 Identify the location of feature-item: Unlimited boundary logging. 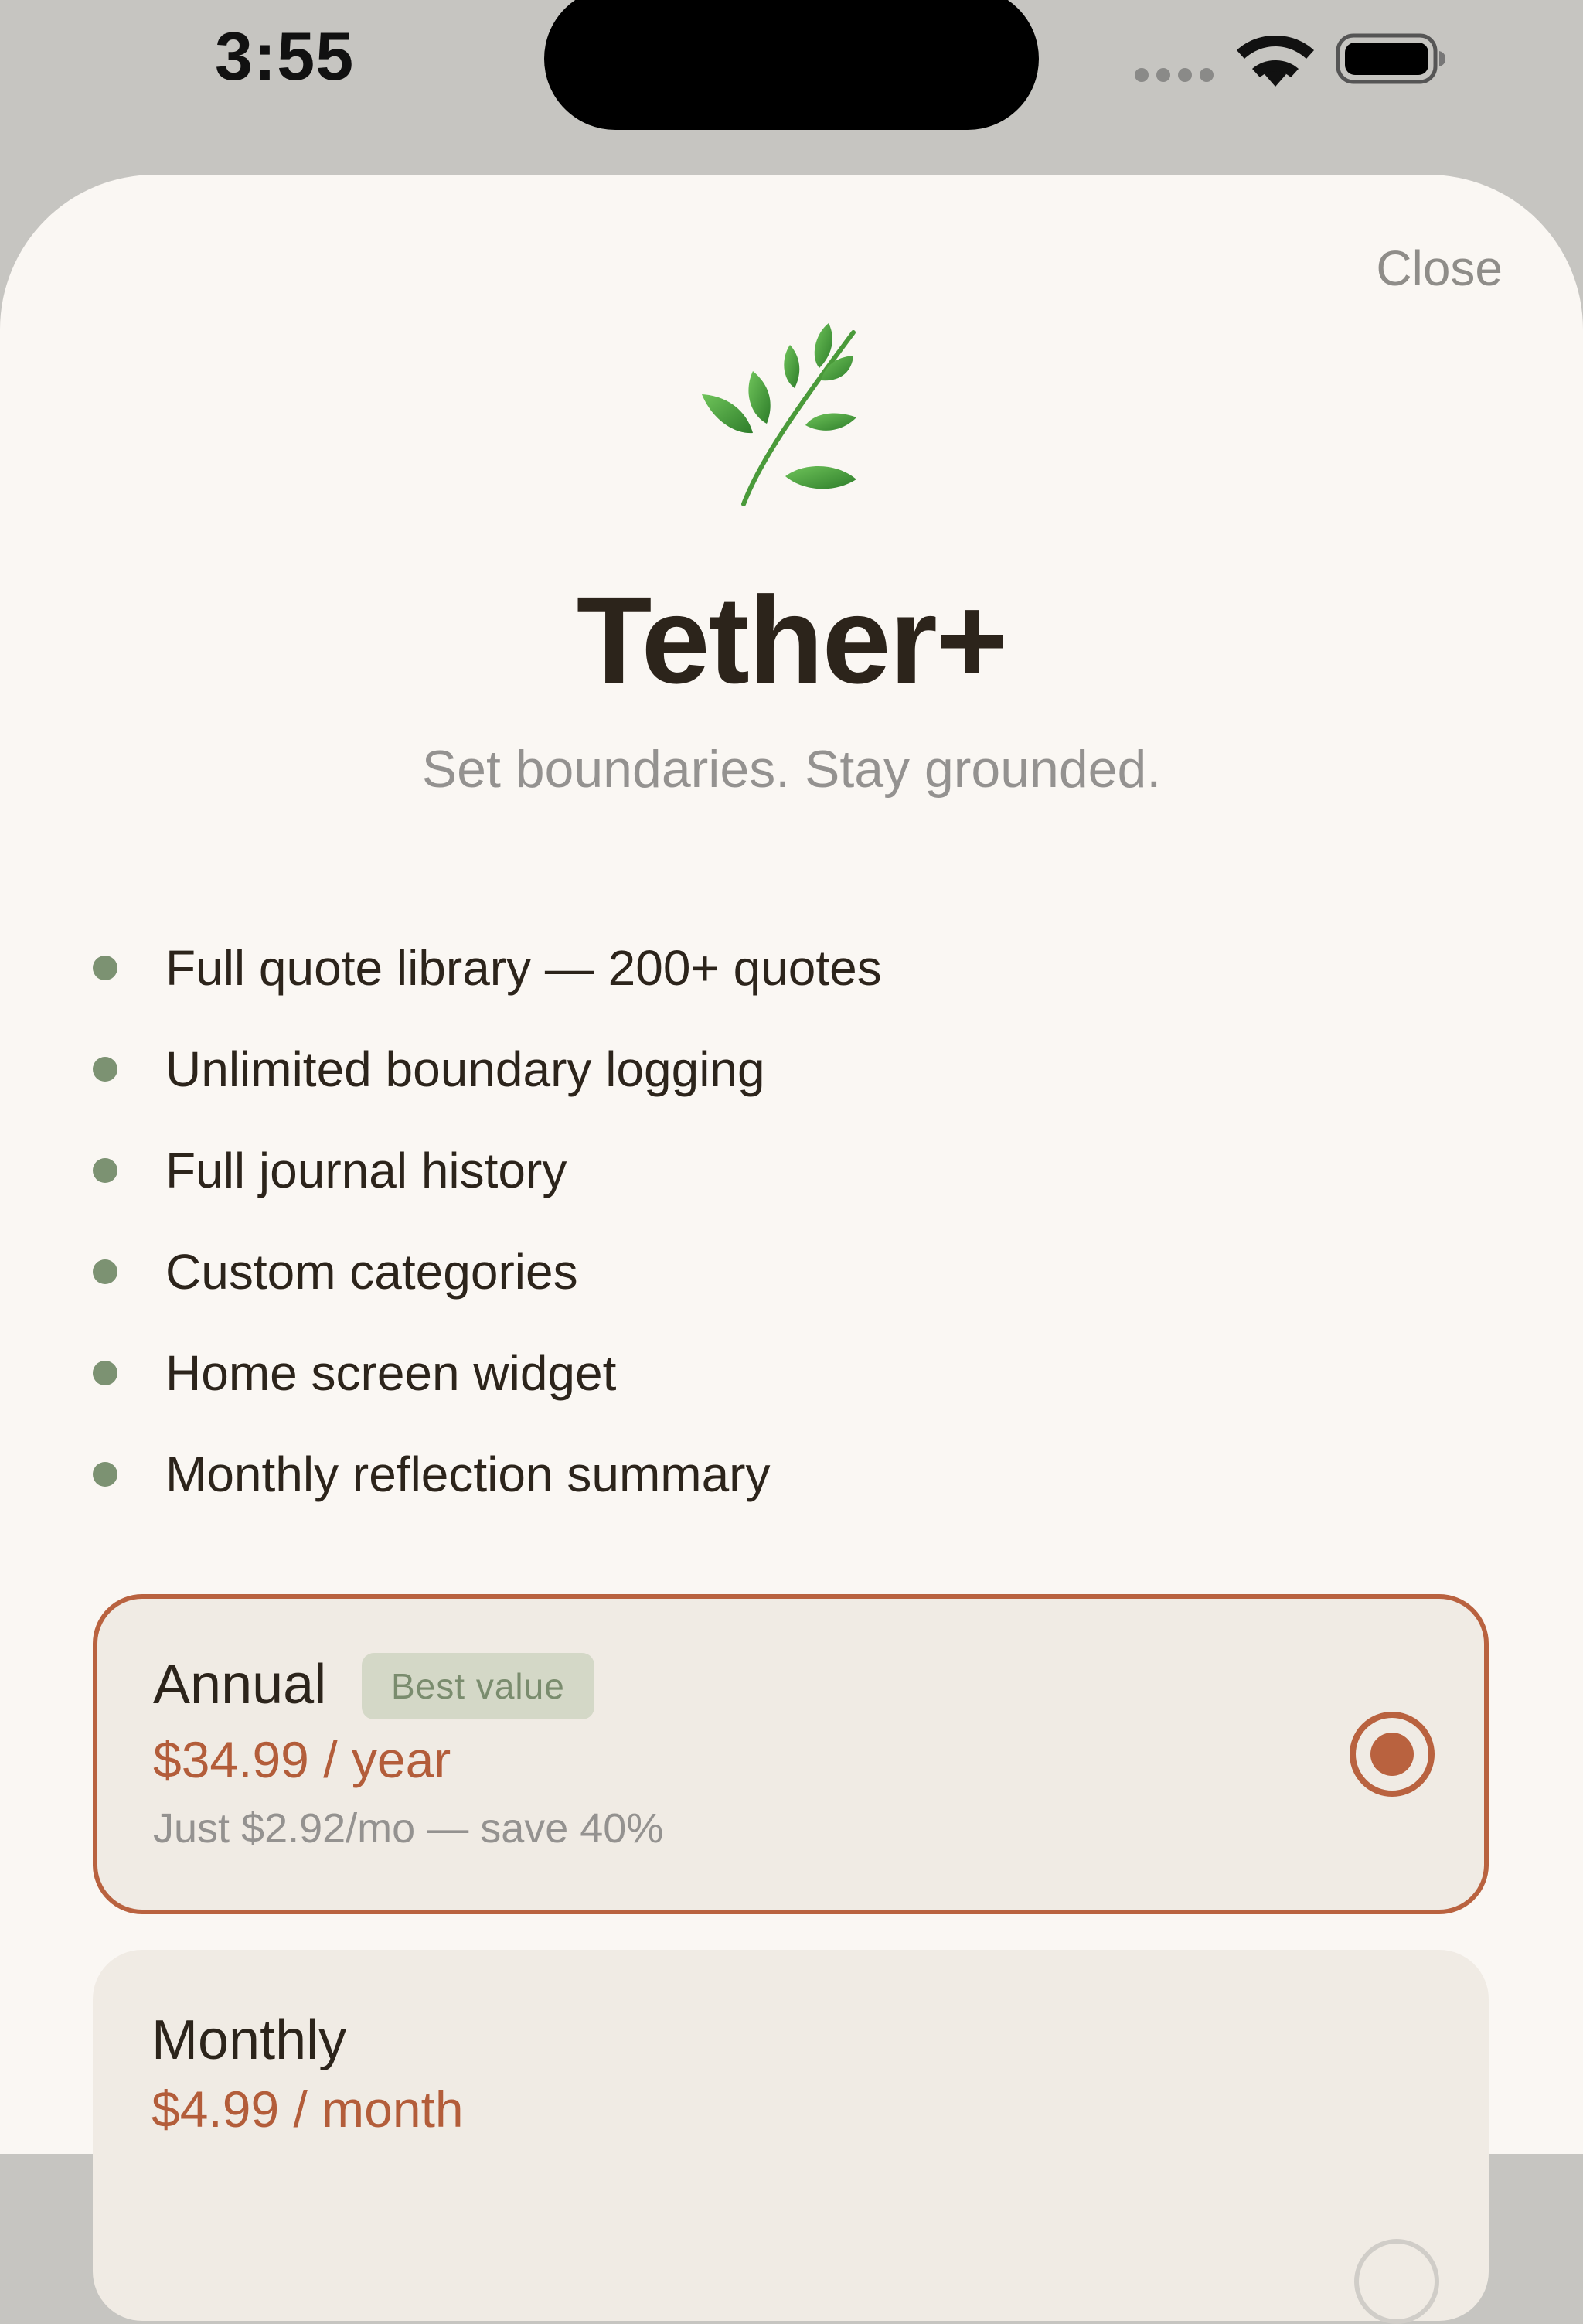
(487, 1068).